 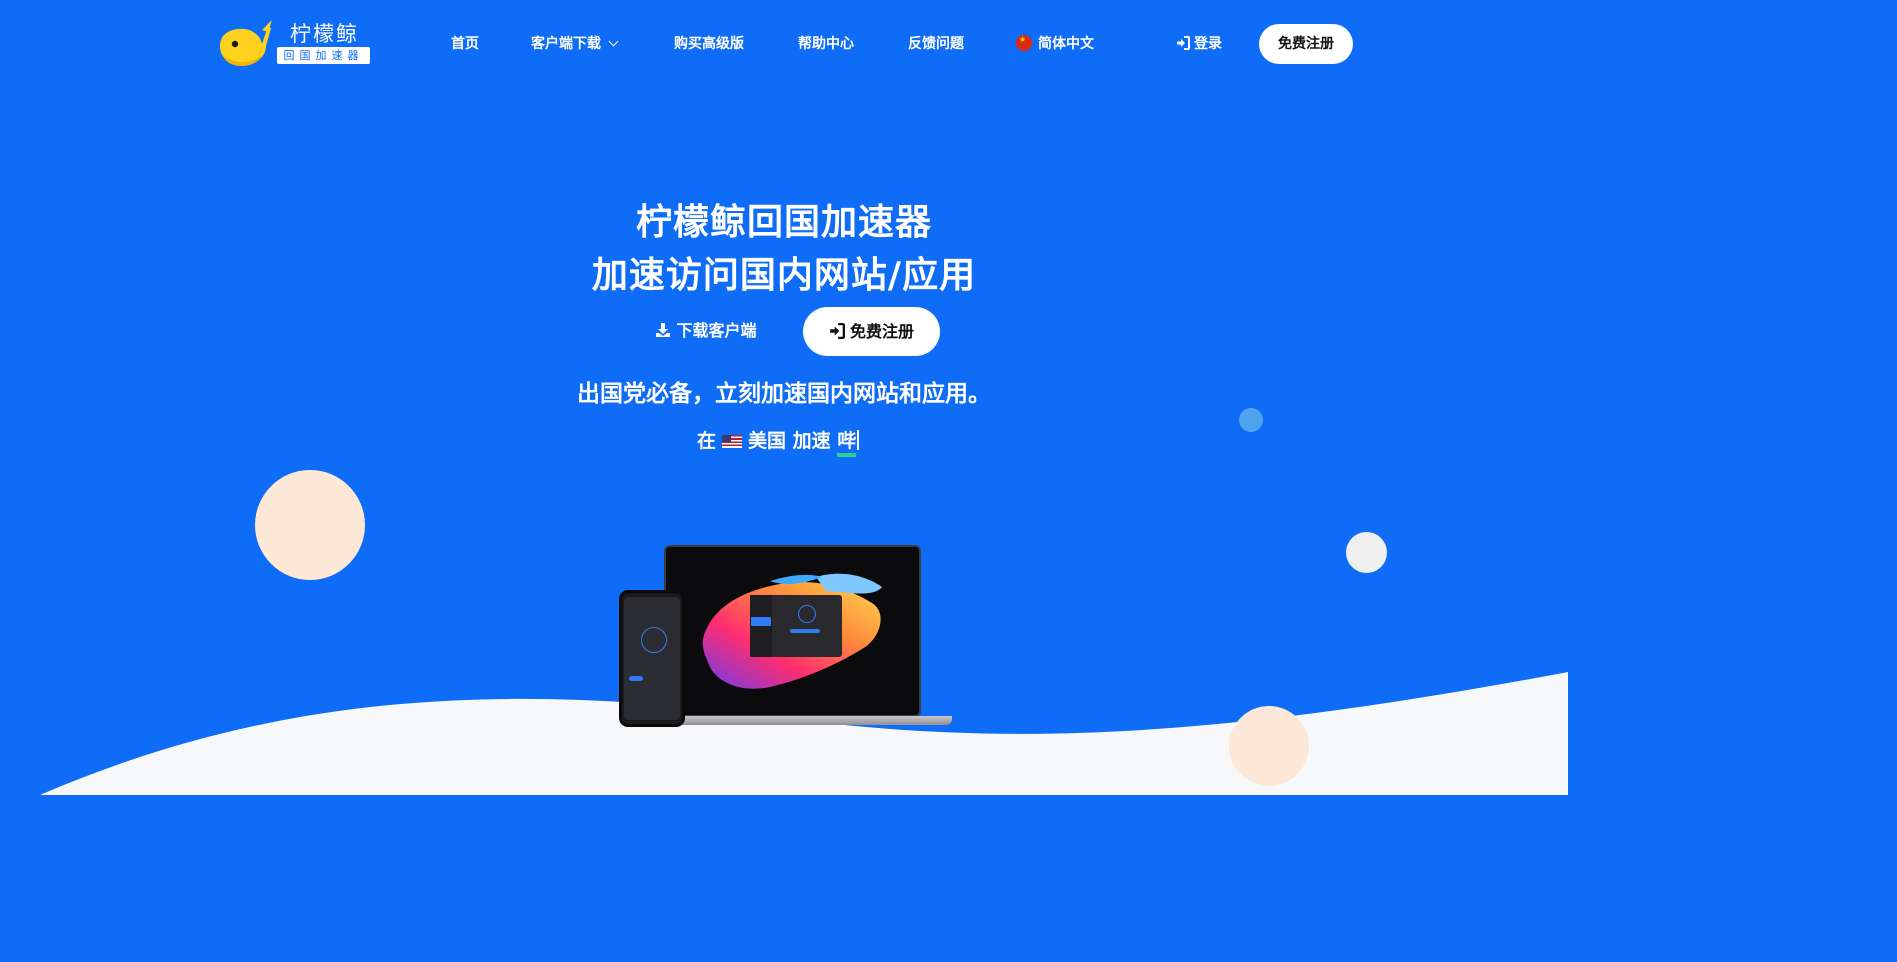 I want to click on phone-mockup, so click(x=652, y=658).